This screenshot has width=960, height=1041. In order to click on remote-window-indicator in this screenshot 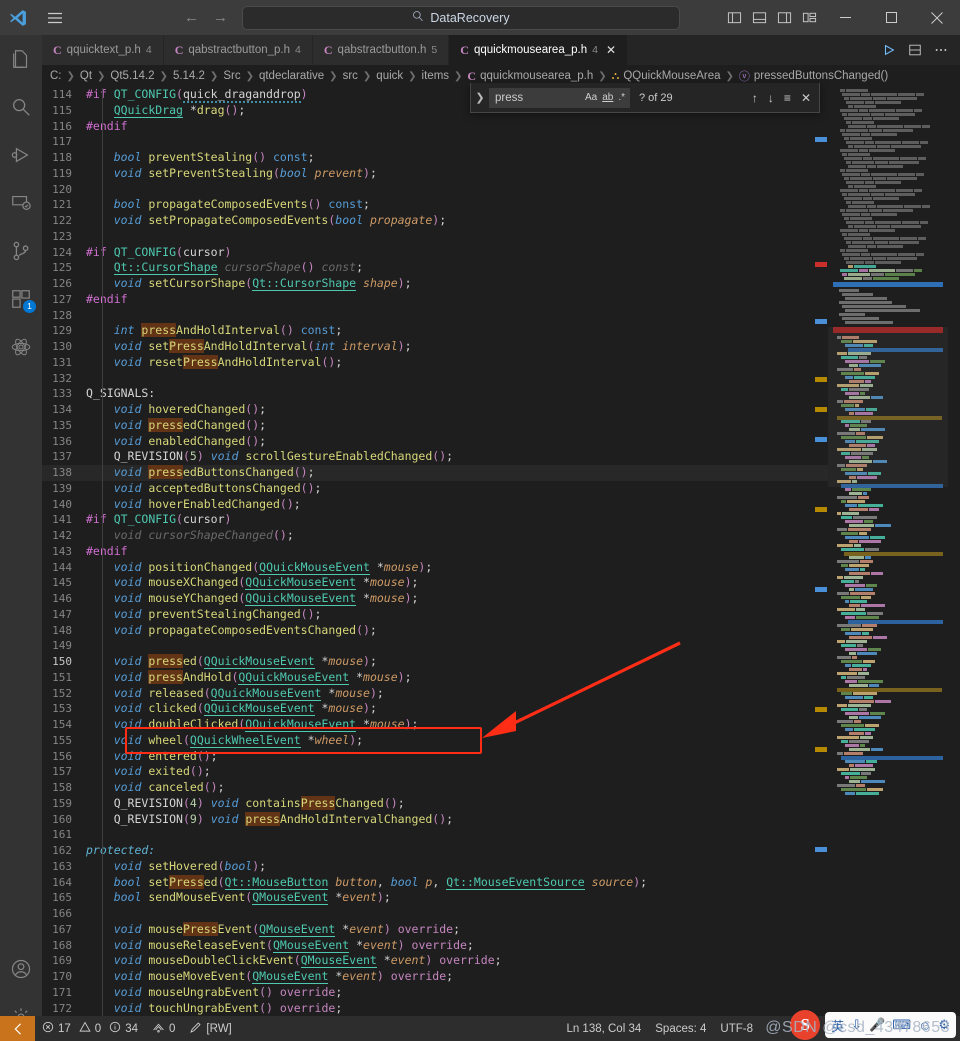, I will do `click(17, 1028)`.